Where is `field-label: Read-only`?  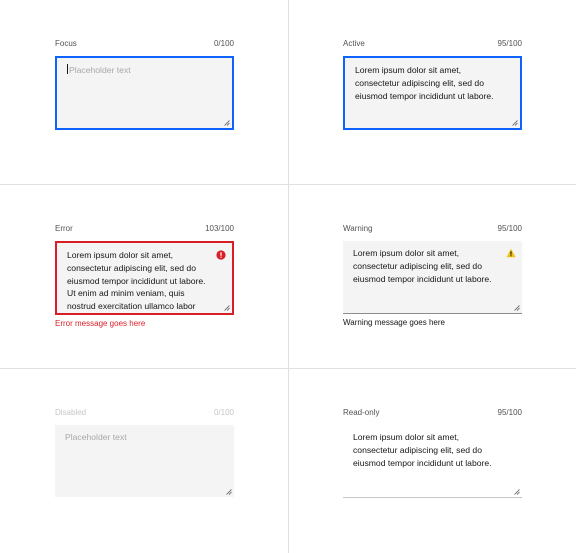 field-label: Read-only is located at coordinates (361, 412).